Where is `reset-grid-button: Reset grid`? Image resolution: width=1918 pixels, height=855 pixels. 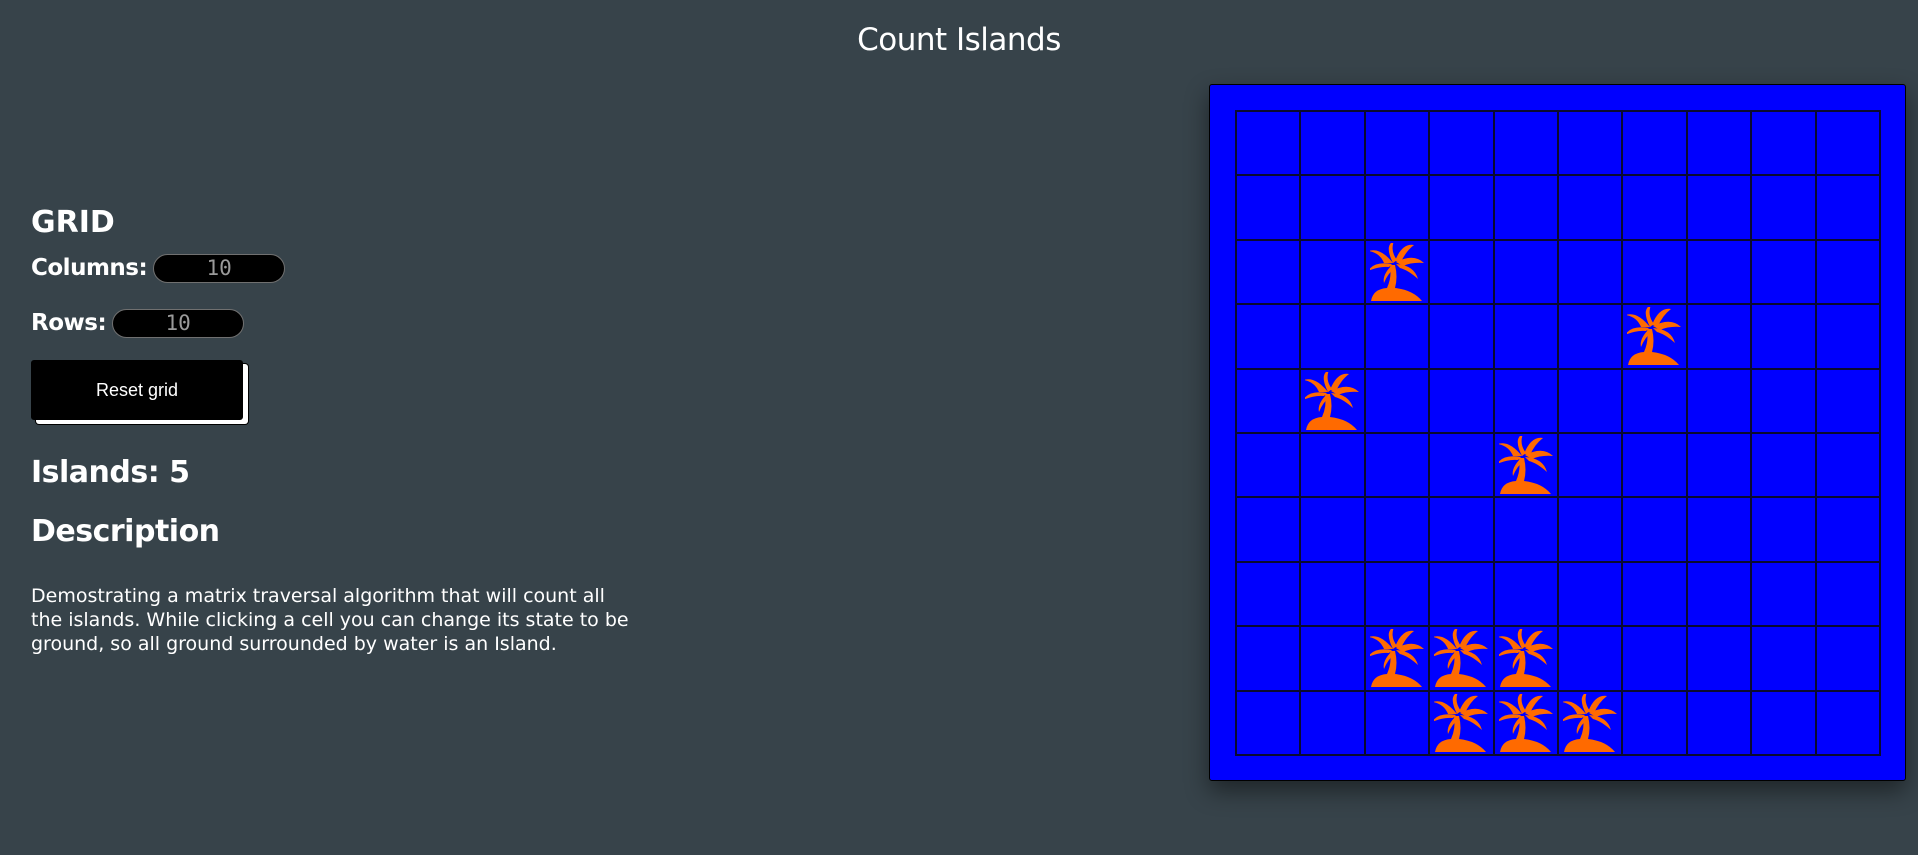 reset-grid-button: Reset grid is located at coordinates (137, 390).